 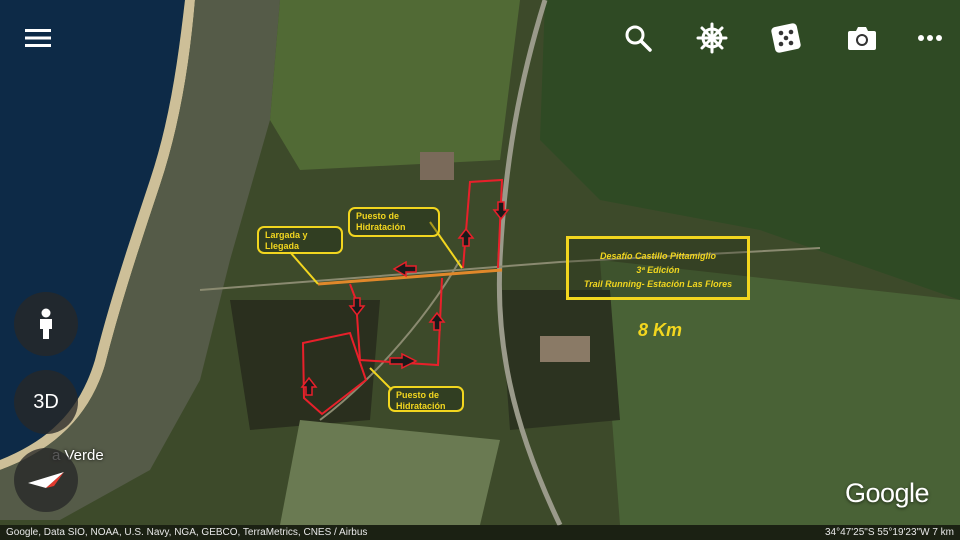 I want to click on event-subtitle: Trail Running- Estación Las Flores, so click(x=658, y=284).